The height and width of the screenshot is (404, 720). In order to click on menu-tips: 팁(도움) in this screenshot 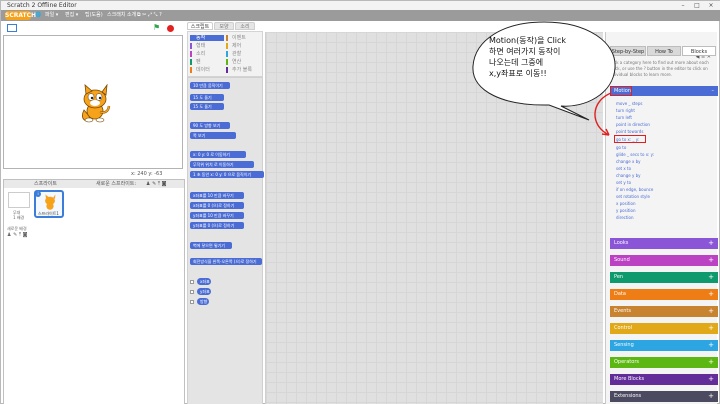, I will do `click(94, 15)`.